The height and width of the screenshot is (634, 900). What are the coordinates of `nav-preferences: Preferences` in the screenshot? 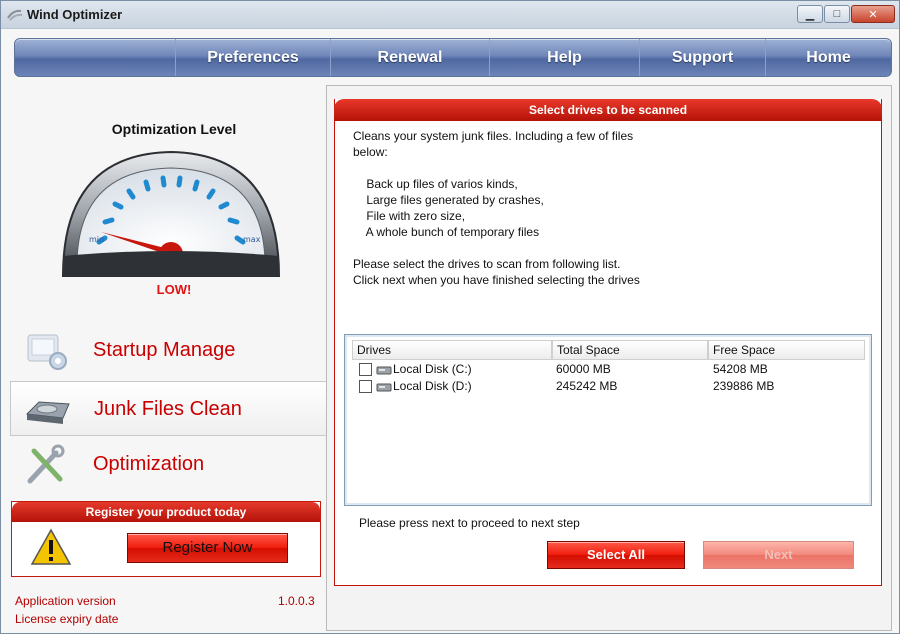 It's located at (252, 57).